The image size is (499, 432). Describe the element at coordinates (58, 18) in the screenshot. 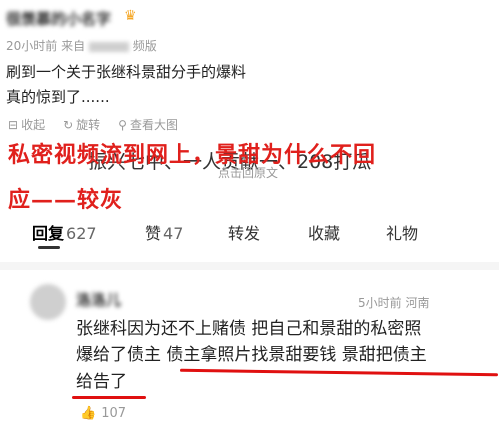

I see `author-name: 很羡慕的小名字` at that location.